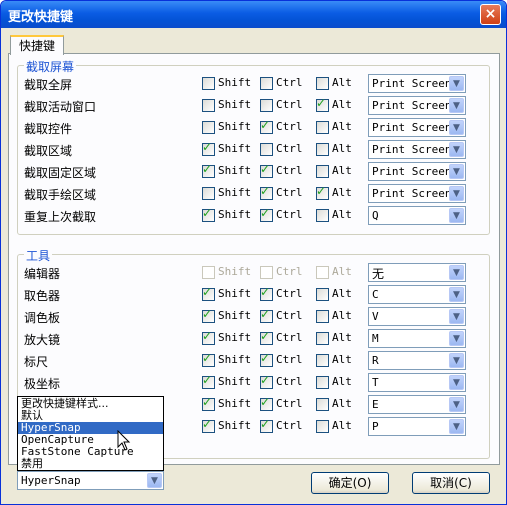 The image size is (507, 505). I want to click on dropdown-option: 禁用, so click(90, 464).